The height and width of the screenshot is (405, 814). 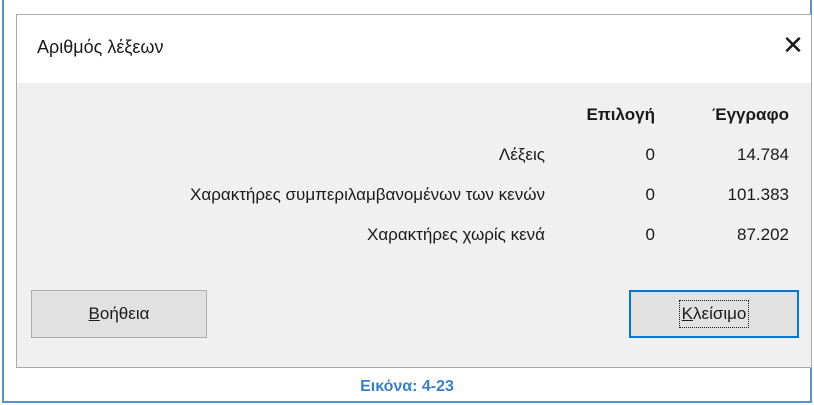 What do you see at coordinates (407, 386) in the screenshot?
I see `figure-caption: Εικόνα: 4-23` at bounding box center [407, 386].